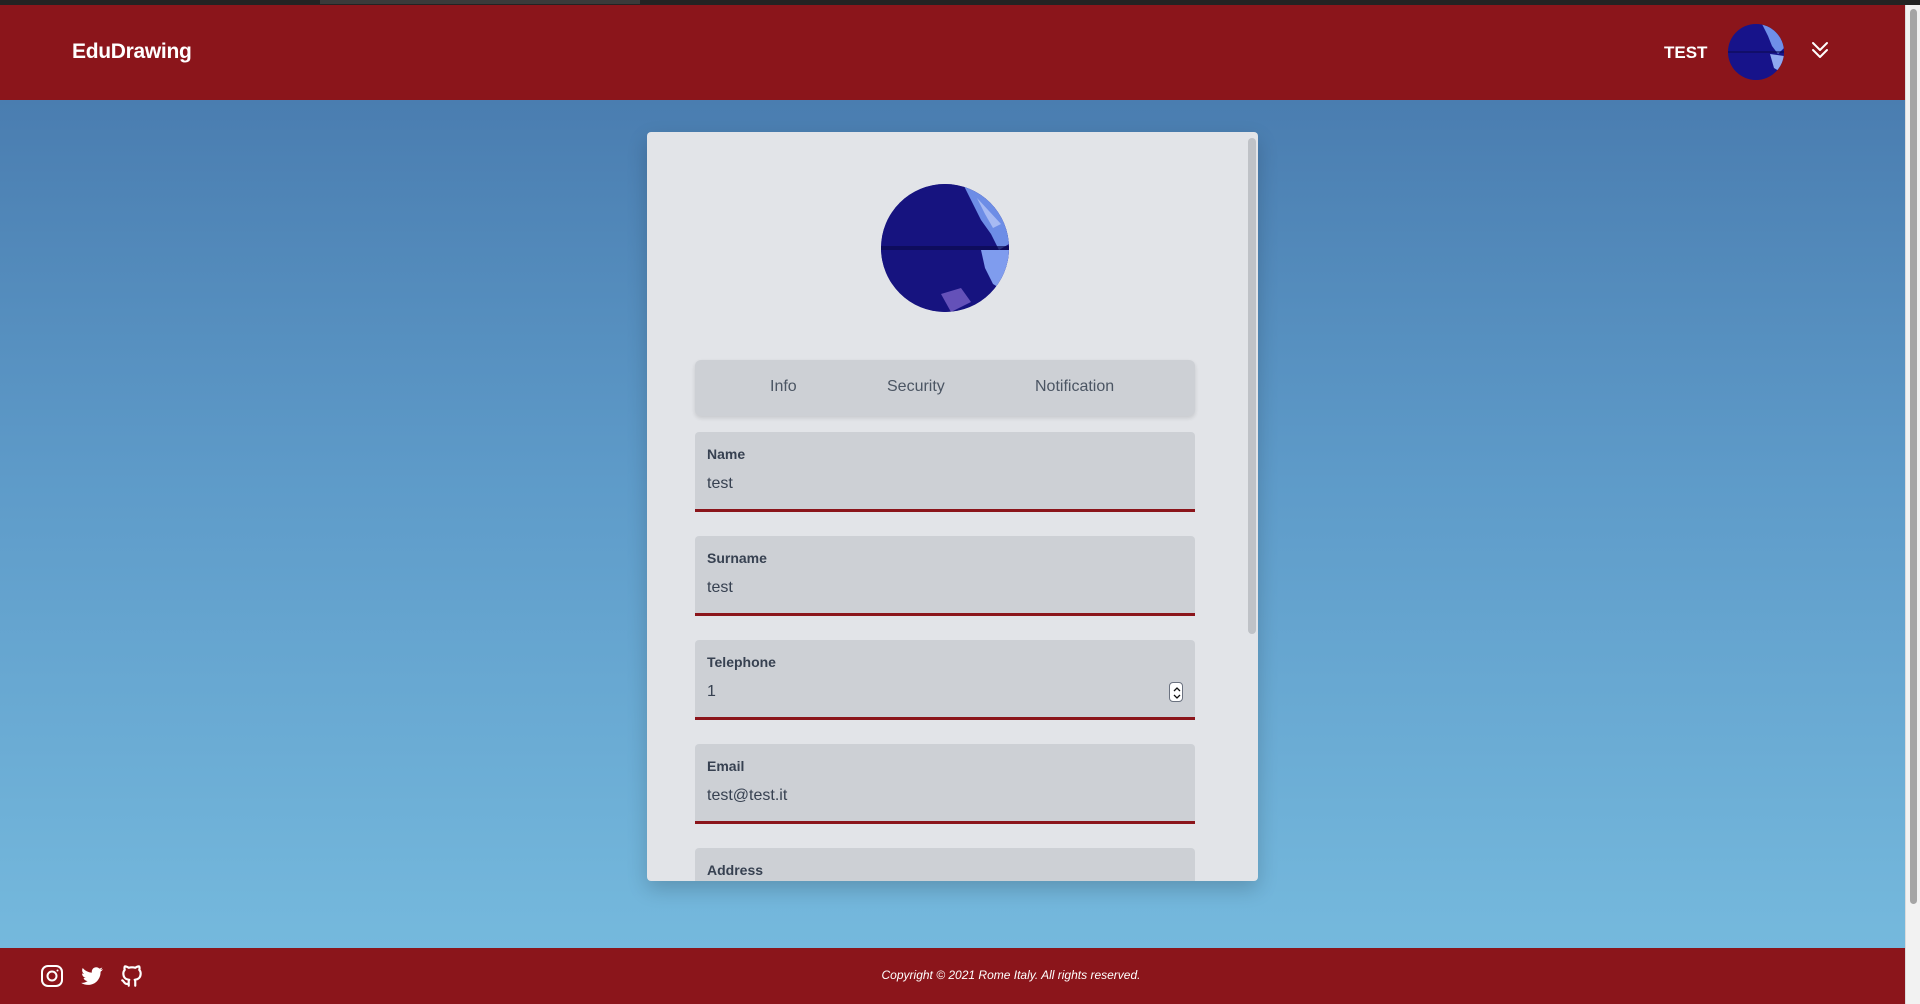  I want to click on number-stepper, so click(1176, 692).